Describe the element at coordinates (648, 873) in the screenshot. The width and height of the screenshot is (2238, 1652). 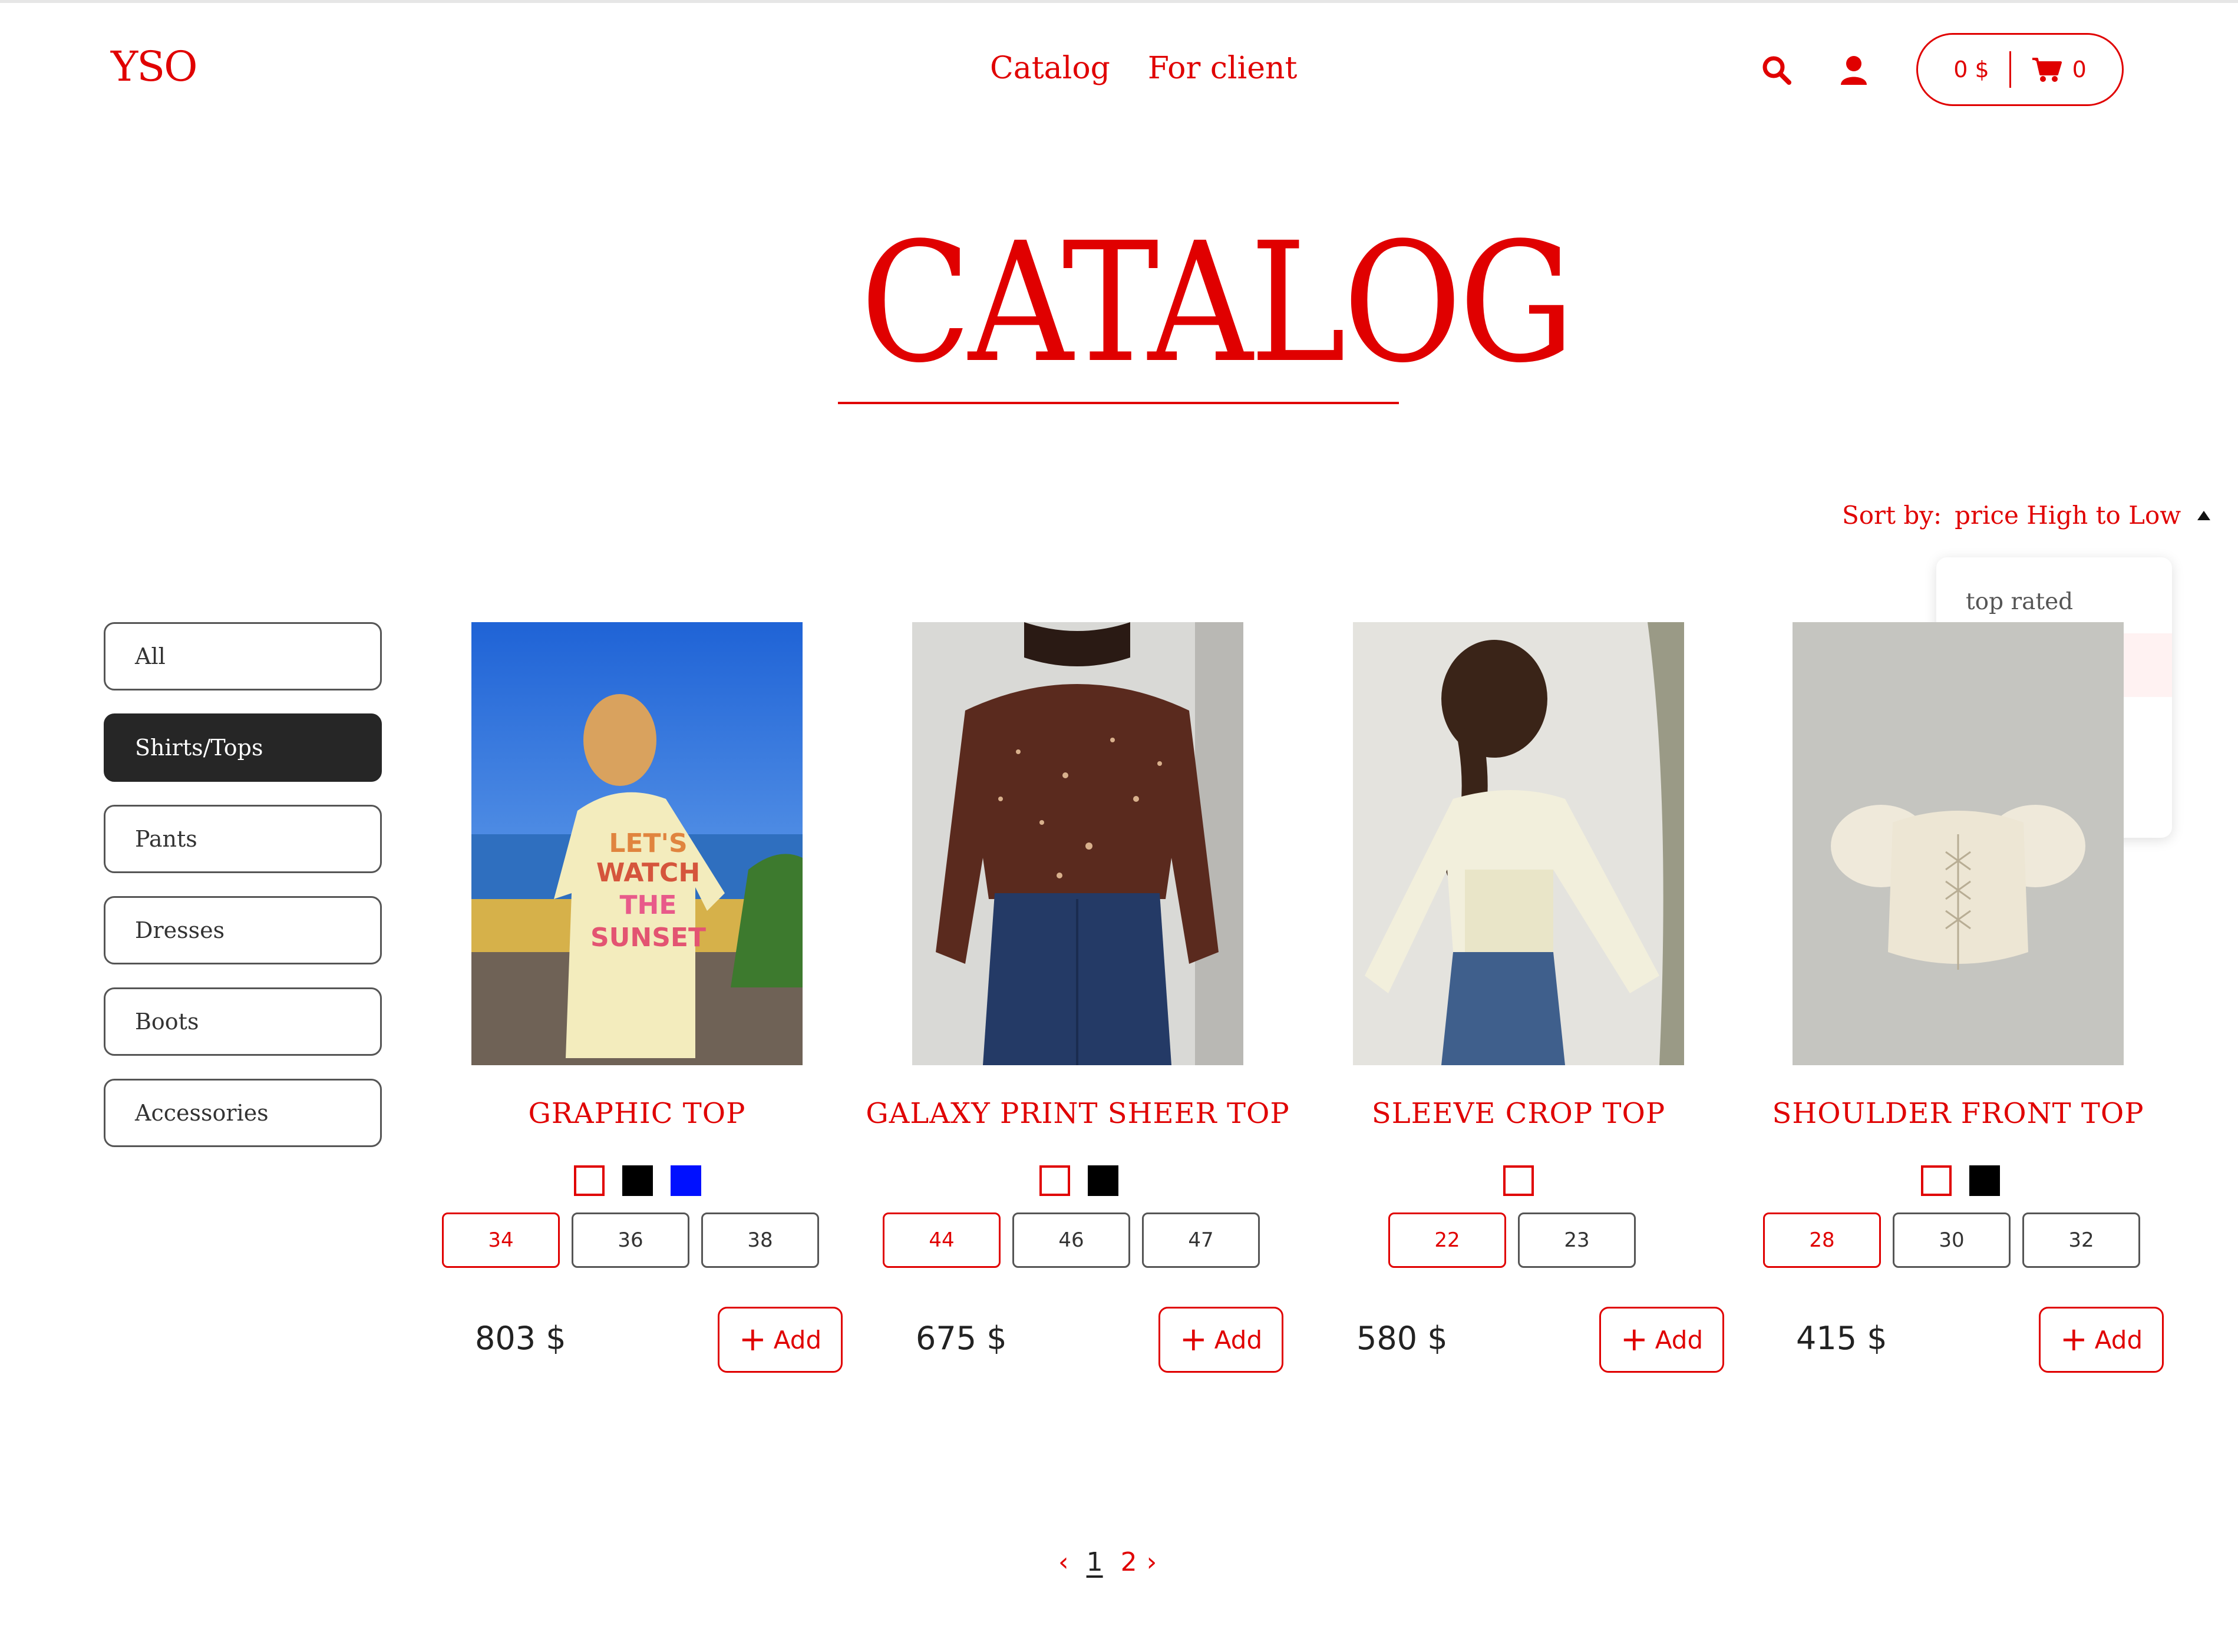
I see `svg-text: WATCH` at that location.